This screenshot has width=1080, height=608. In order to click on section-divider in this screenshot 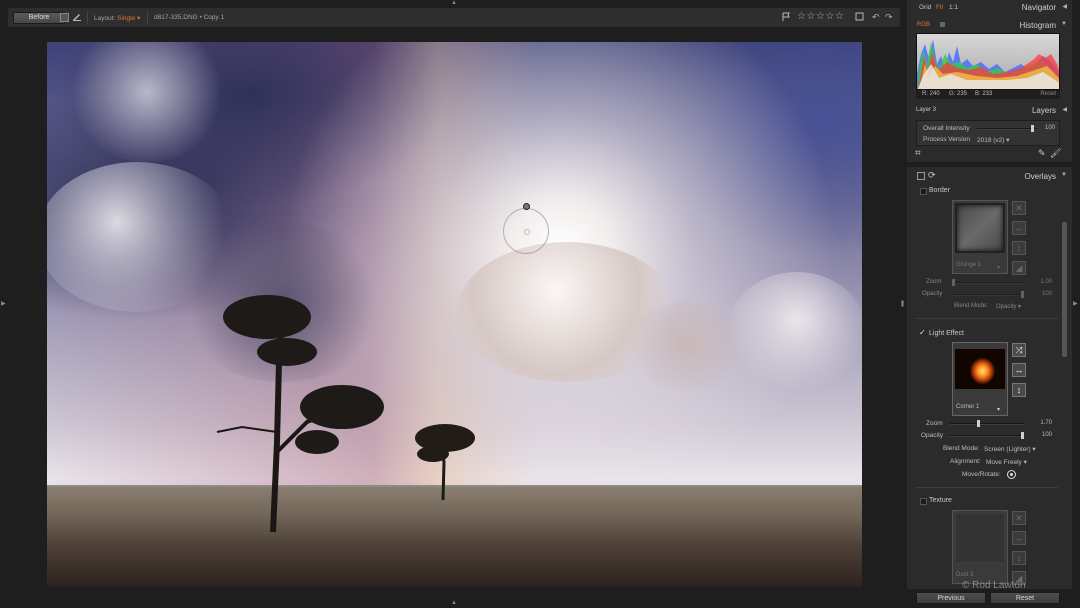, I will do `click(986, 487)`.